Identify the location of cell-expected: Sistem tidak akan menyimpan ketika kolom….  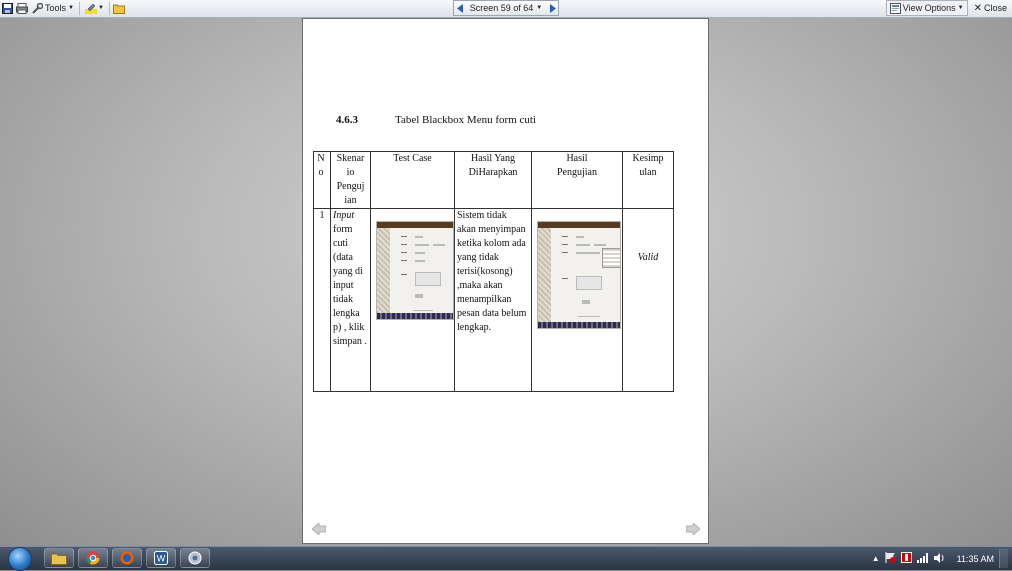
(493, 300).